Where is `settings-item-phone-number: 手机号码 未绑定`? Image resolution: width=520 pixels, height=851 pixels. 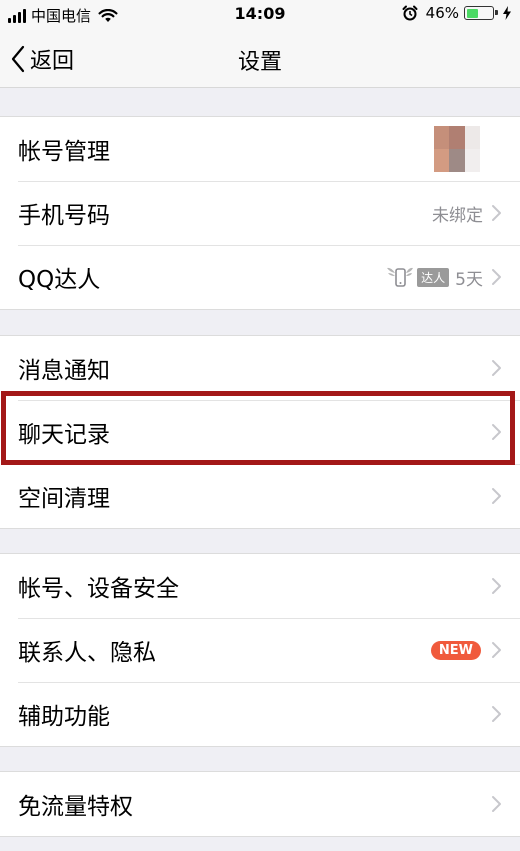
settings-item-phone-number: 手机号码 未绑定 is located at coordinates (260, 213).